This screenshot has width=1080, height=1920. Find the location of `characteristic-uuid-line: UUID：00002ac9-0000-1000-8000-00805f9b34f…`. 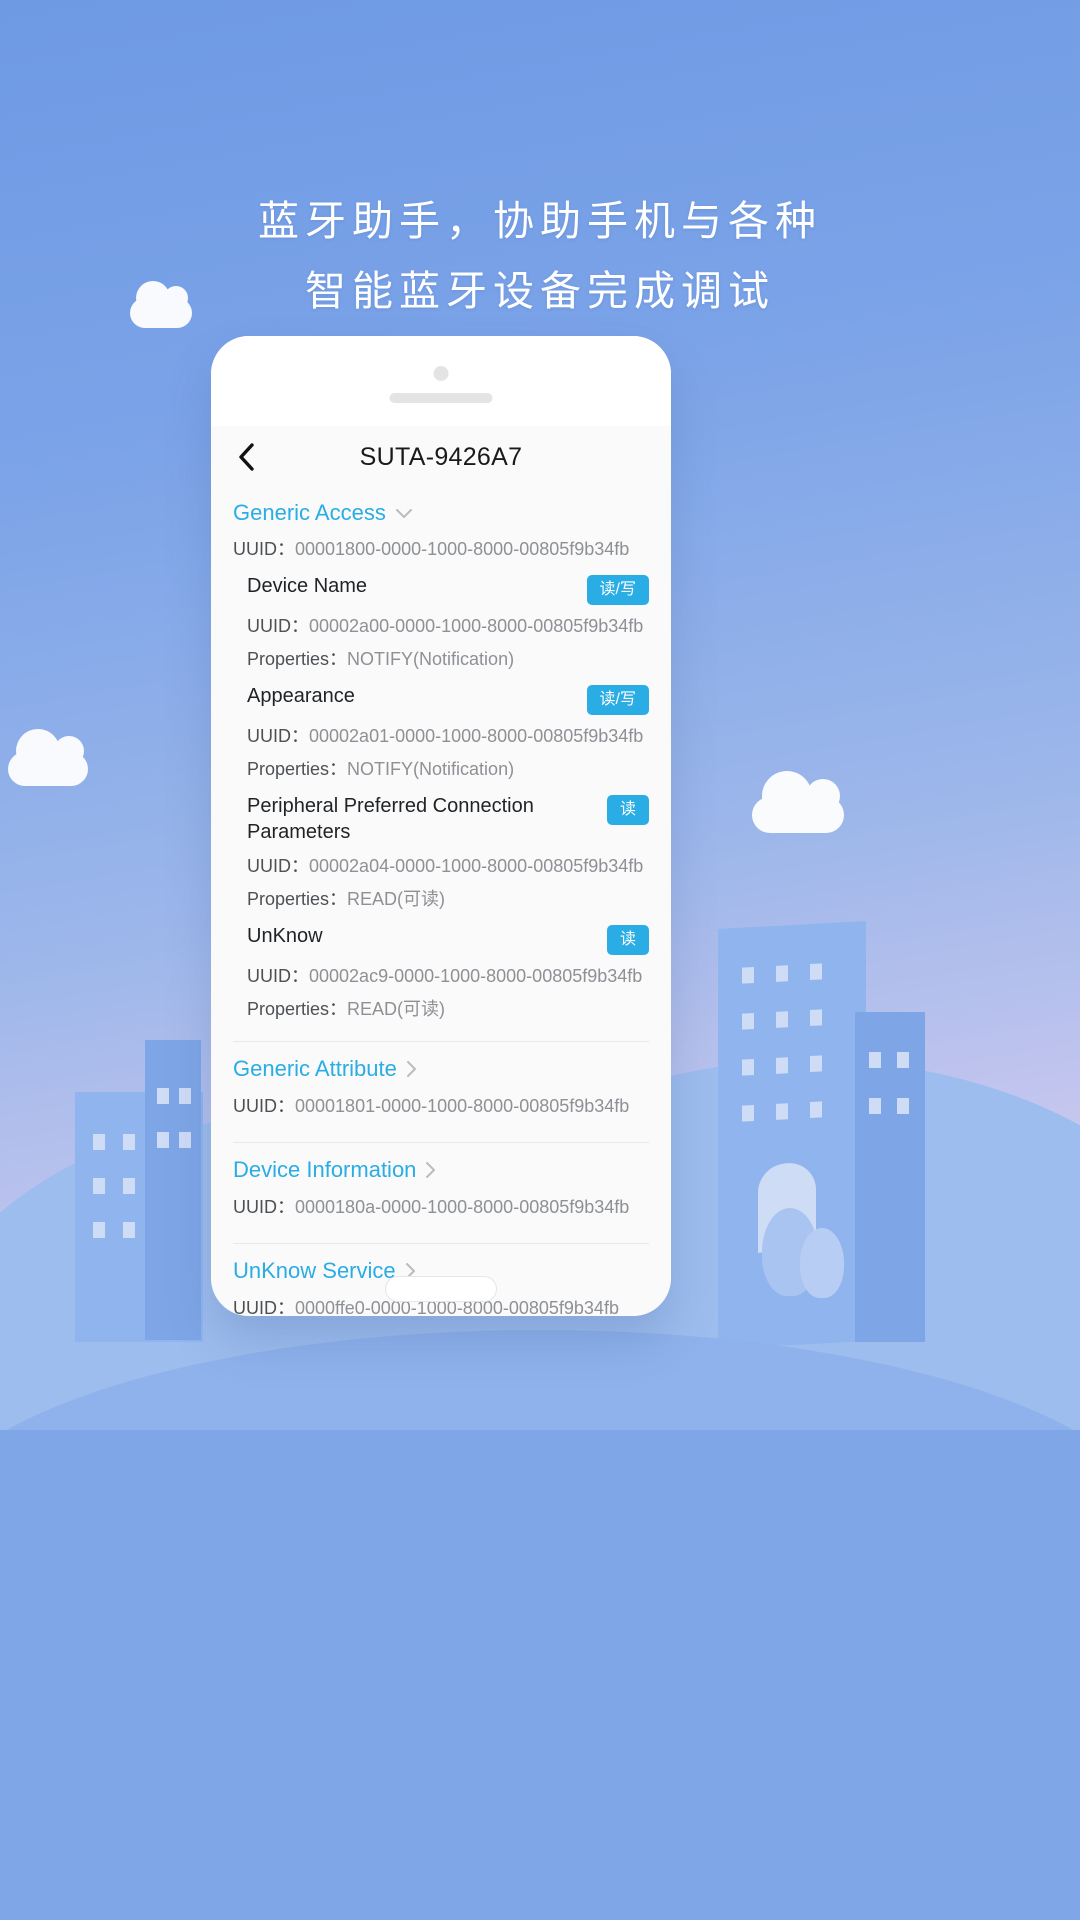

characteristic-uuid-line: UUID：00002ac9-0000-1000-8000-00805f9b34f… is located at coordinates (448, 971).